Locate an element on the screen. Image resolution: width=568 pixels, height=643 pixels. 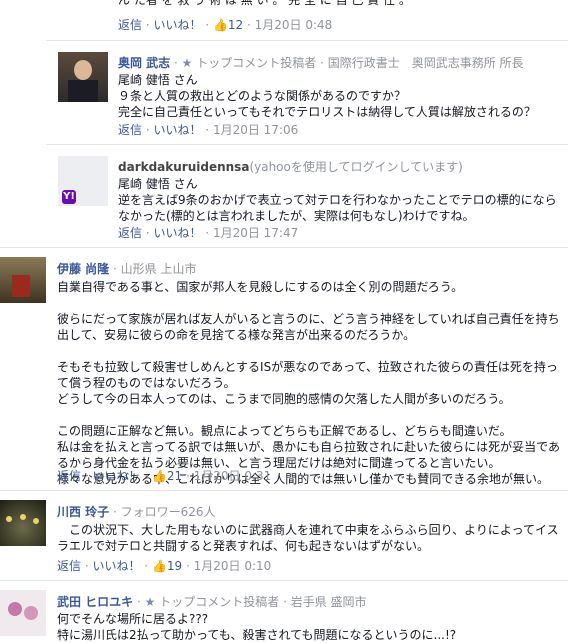
like-count: 👍19 is located at coordinates (167, 566).